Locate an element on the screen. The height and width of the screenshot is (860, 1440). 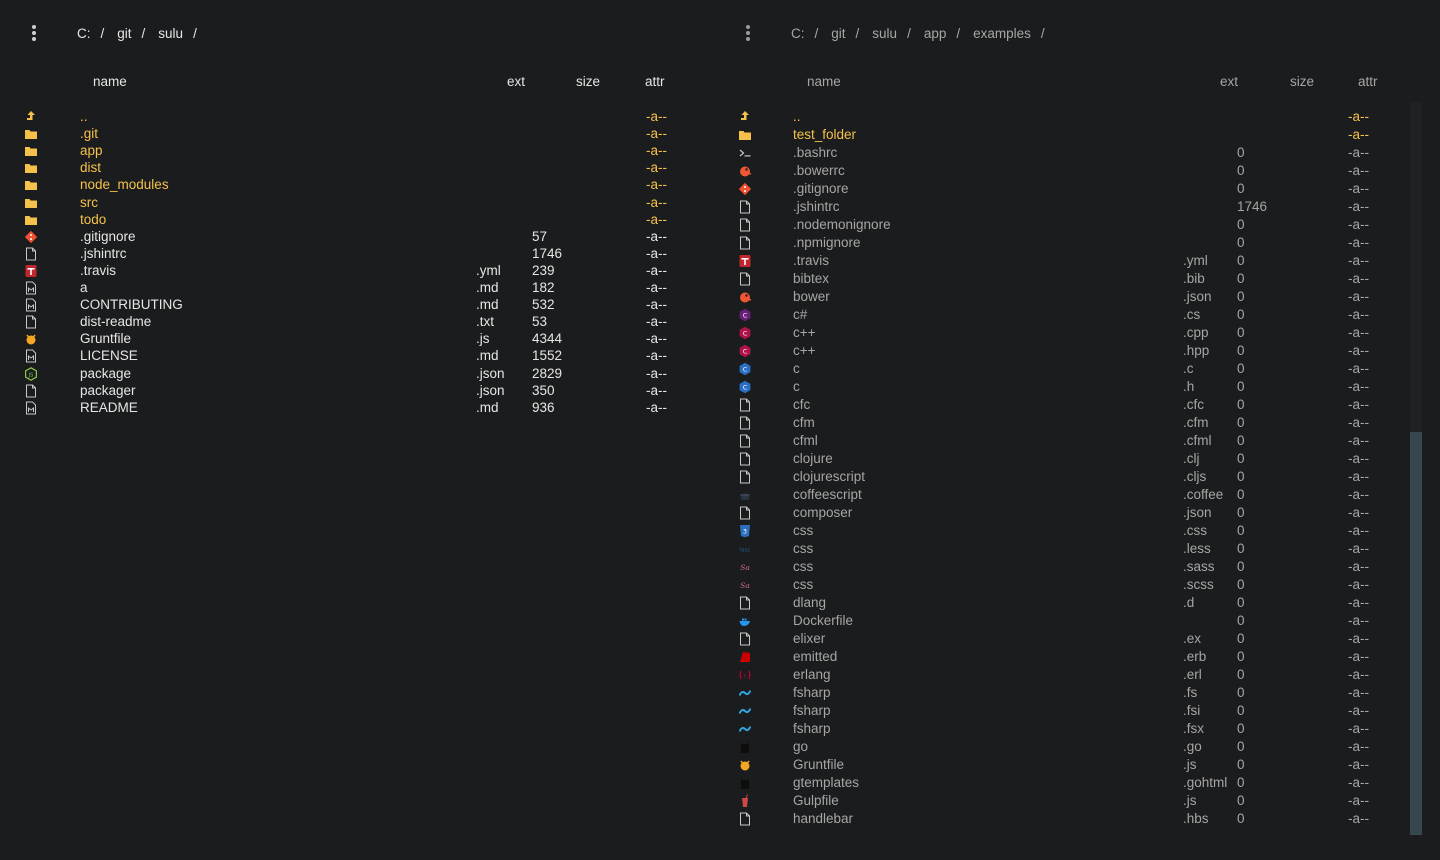
file-row: Sa css .sass 0 -a-- is located at coordinates (1077, 567).